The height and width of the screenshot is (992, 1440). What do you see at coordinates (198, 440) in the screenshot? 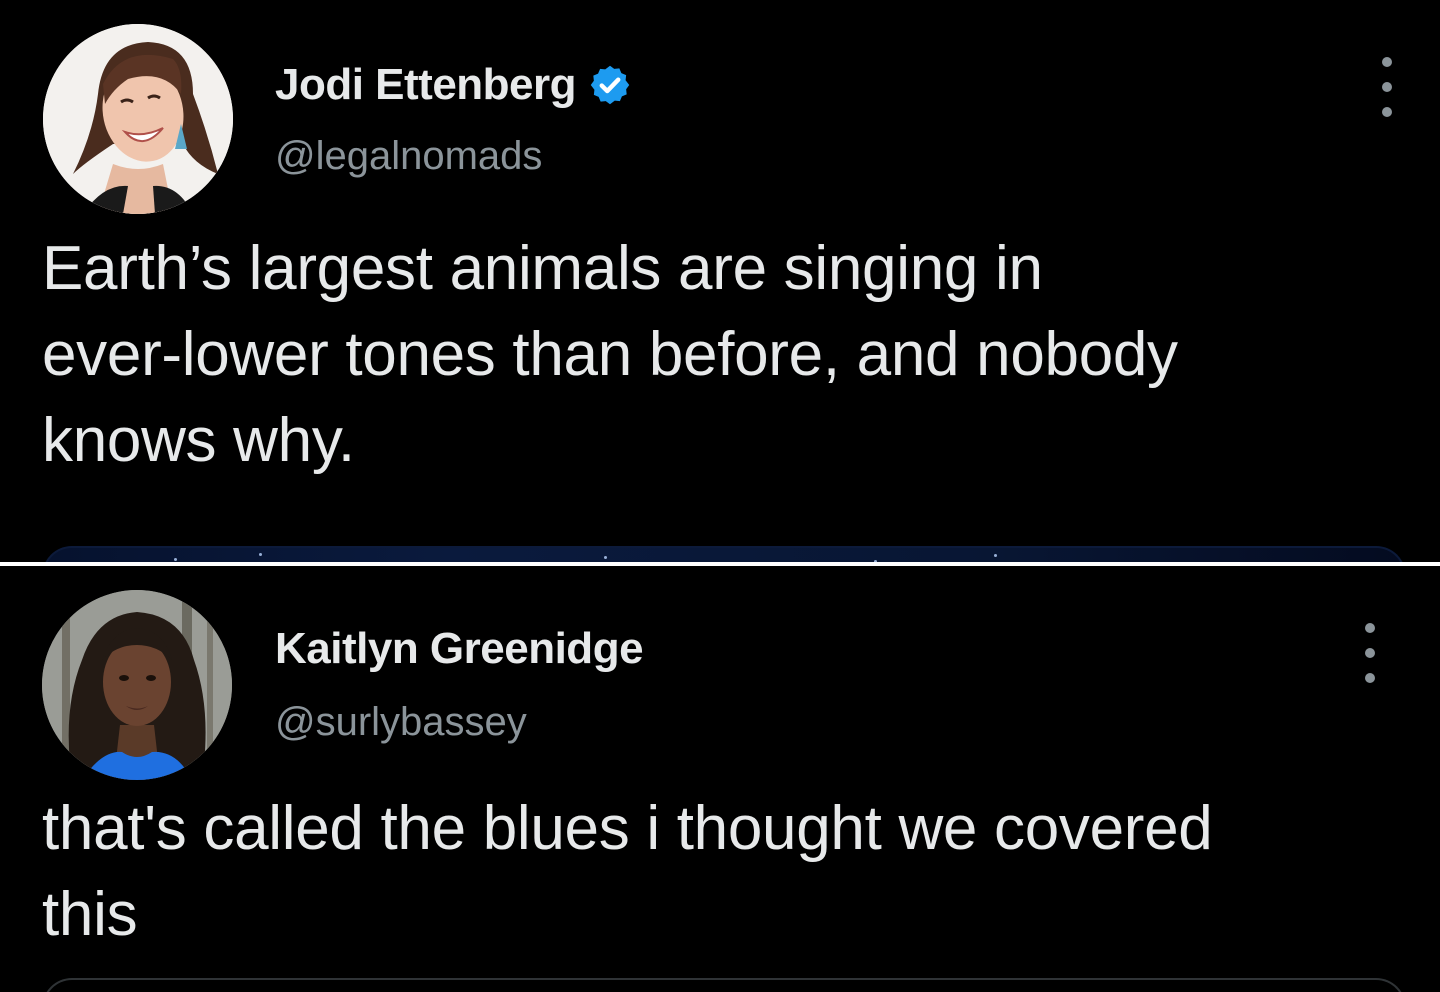
I see `tweet-text-line: knows why.` at bounding box center [198, 440].